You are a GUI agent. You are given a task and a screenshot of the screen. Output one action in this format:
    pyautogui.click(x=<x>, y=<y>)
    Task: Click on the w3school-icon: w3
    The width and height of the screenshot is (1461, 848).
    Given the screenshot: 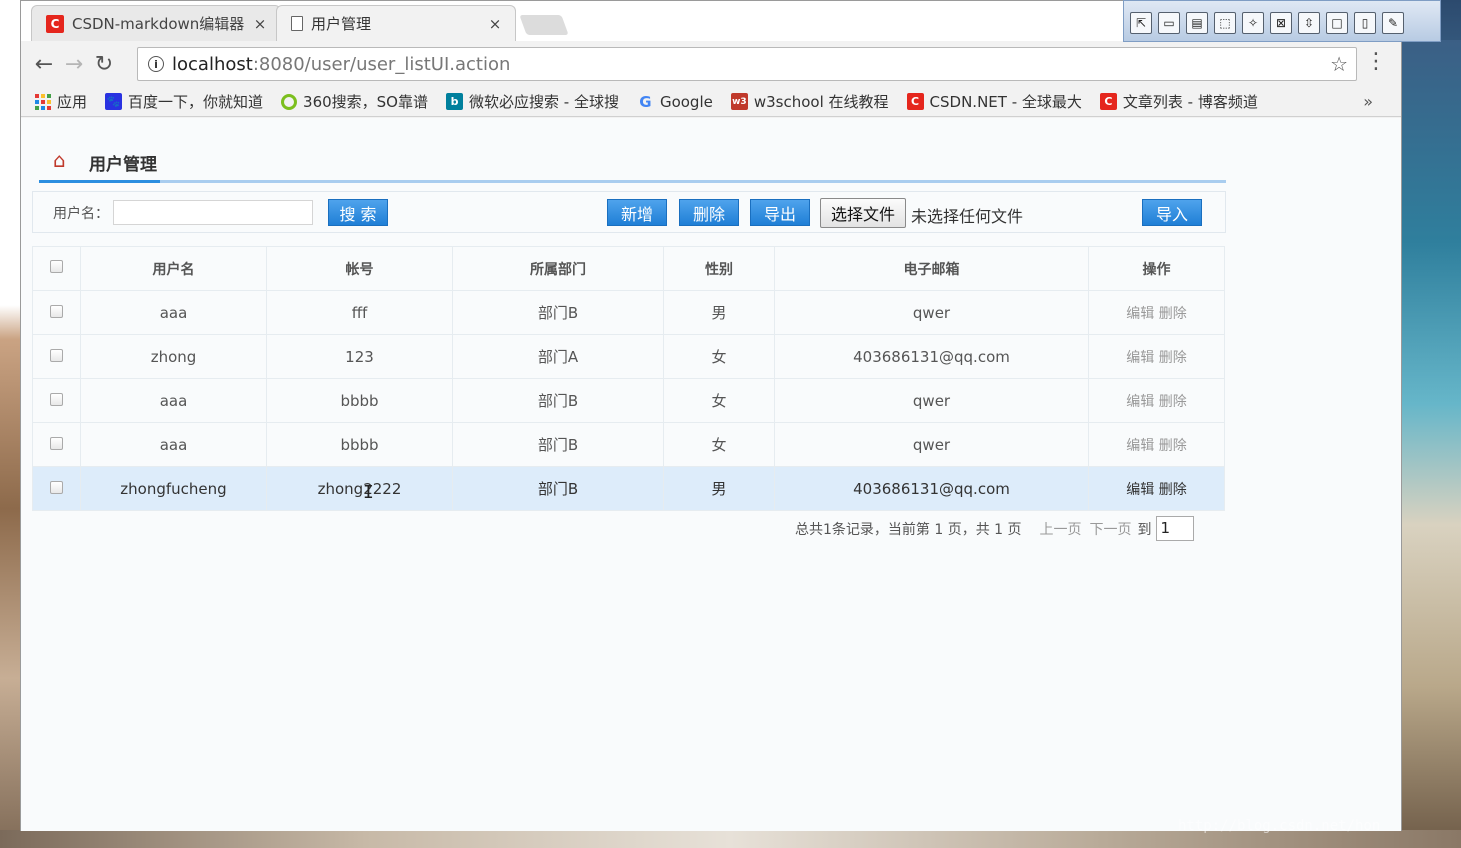 What is the action you would take?
    pyautogui.click(x=739, y=101)
    